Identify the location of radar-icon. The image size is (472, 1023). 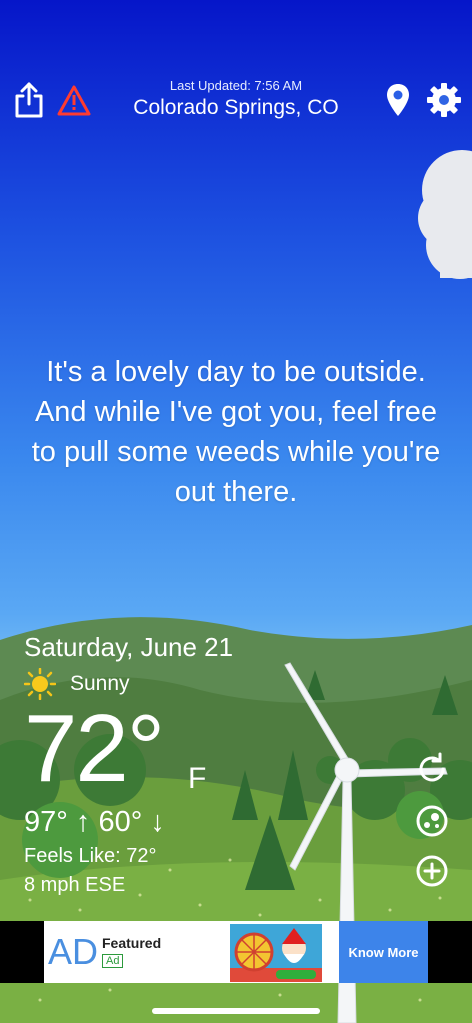
(432, 821).